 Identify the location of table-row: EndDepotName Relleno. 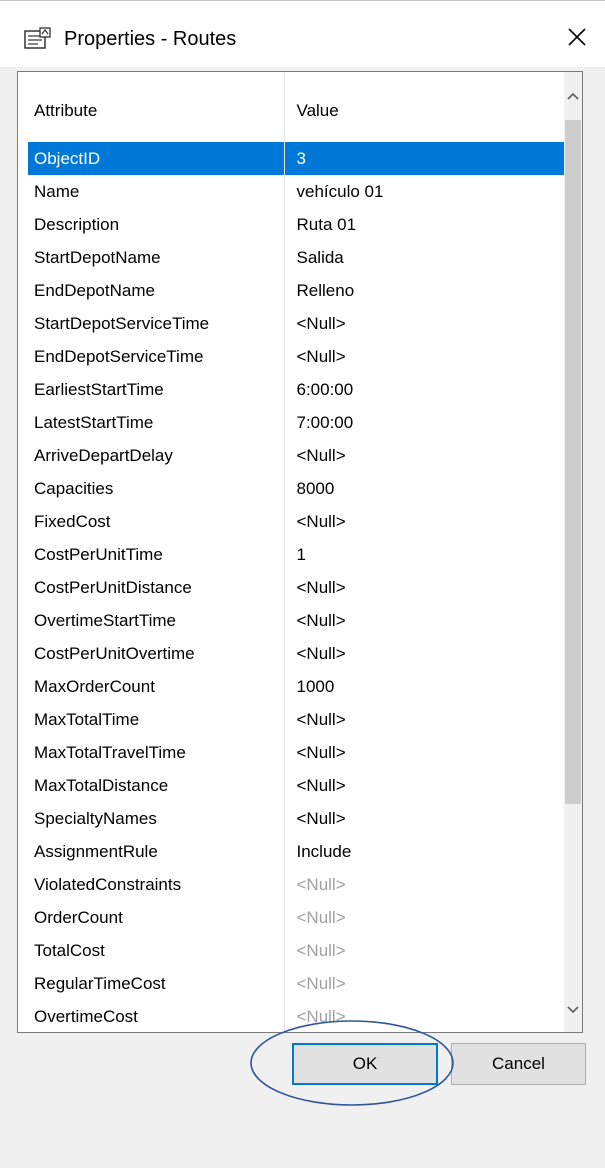
(296, 290).